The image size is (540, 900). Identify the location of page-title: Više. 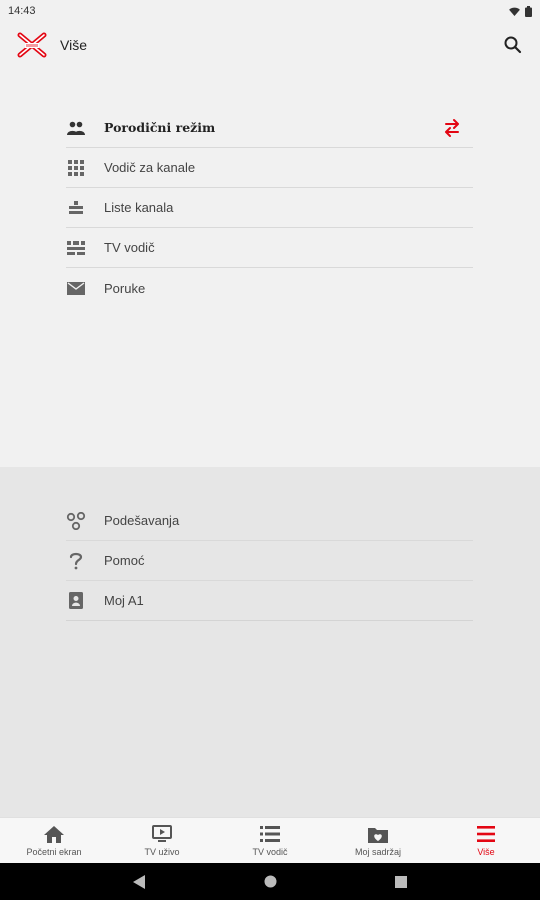
(73, 45).